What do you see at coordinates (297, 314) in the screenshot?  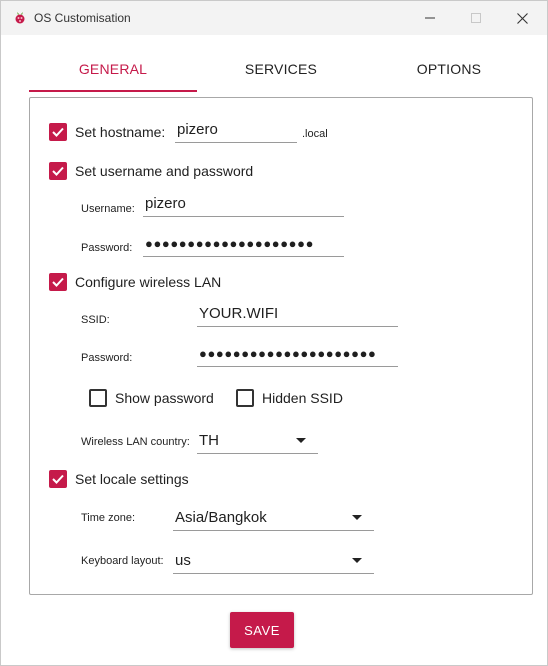 I see `ssid-input: YOUR.WIFI` at bounding box center [297, 314].